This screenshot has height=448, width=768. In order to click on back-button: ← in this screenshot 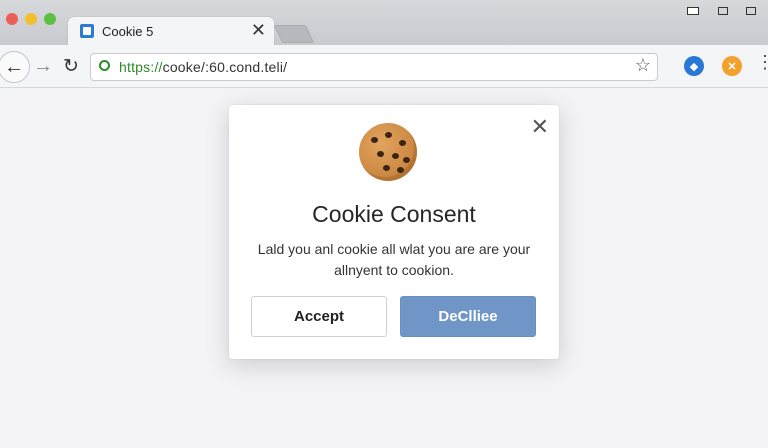, I will do `click(15, 67)`.